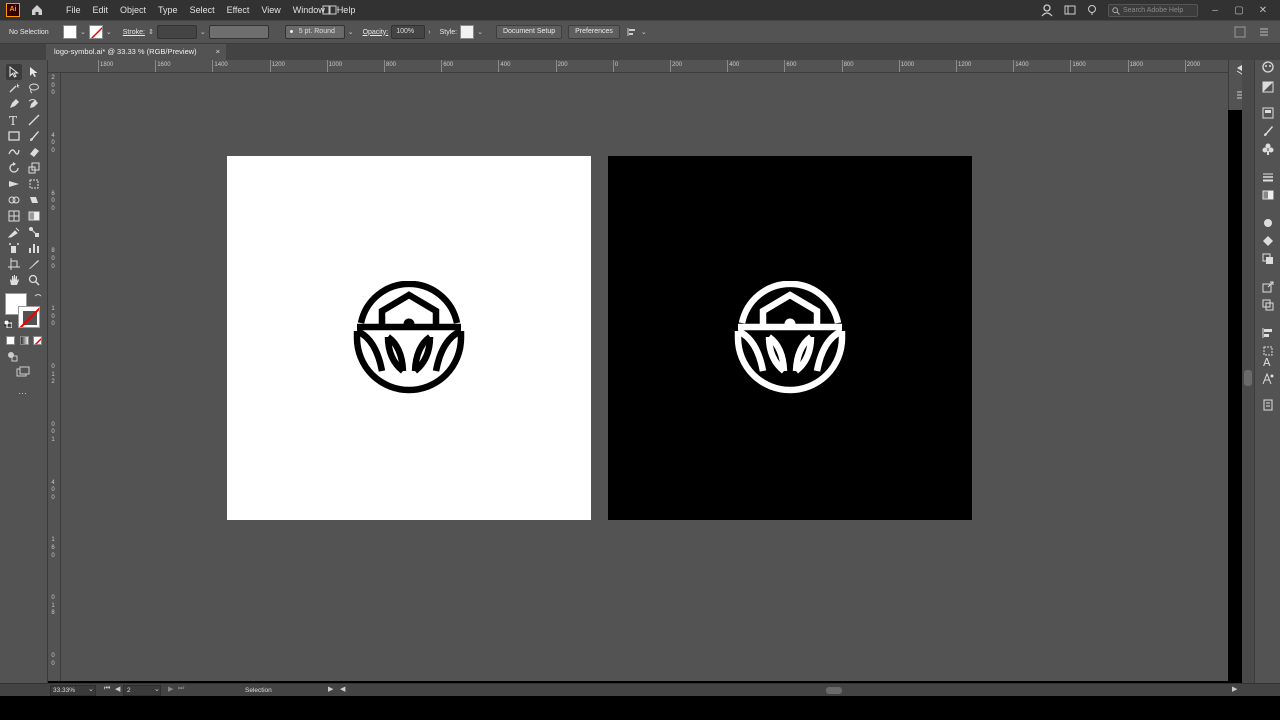  Describe the element at coordinates (133, 10) in the screenshot. I see `menu-object: Object` at that location.